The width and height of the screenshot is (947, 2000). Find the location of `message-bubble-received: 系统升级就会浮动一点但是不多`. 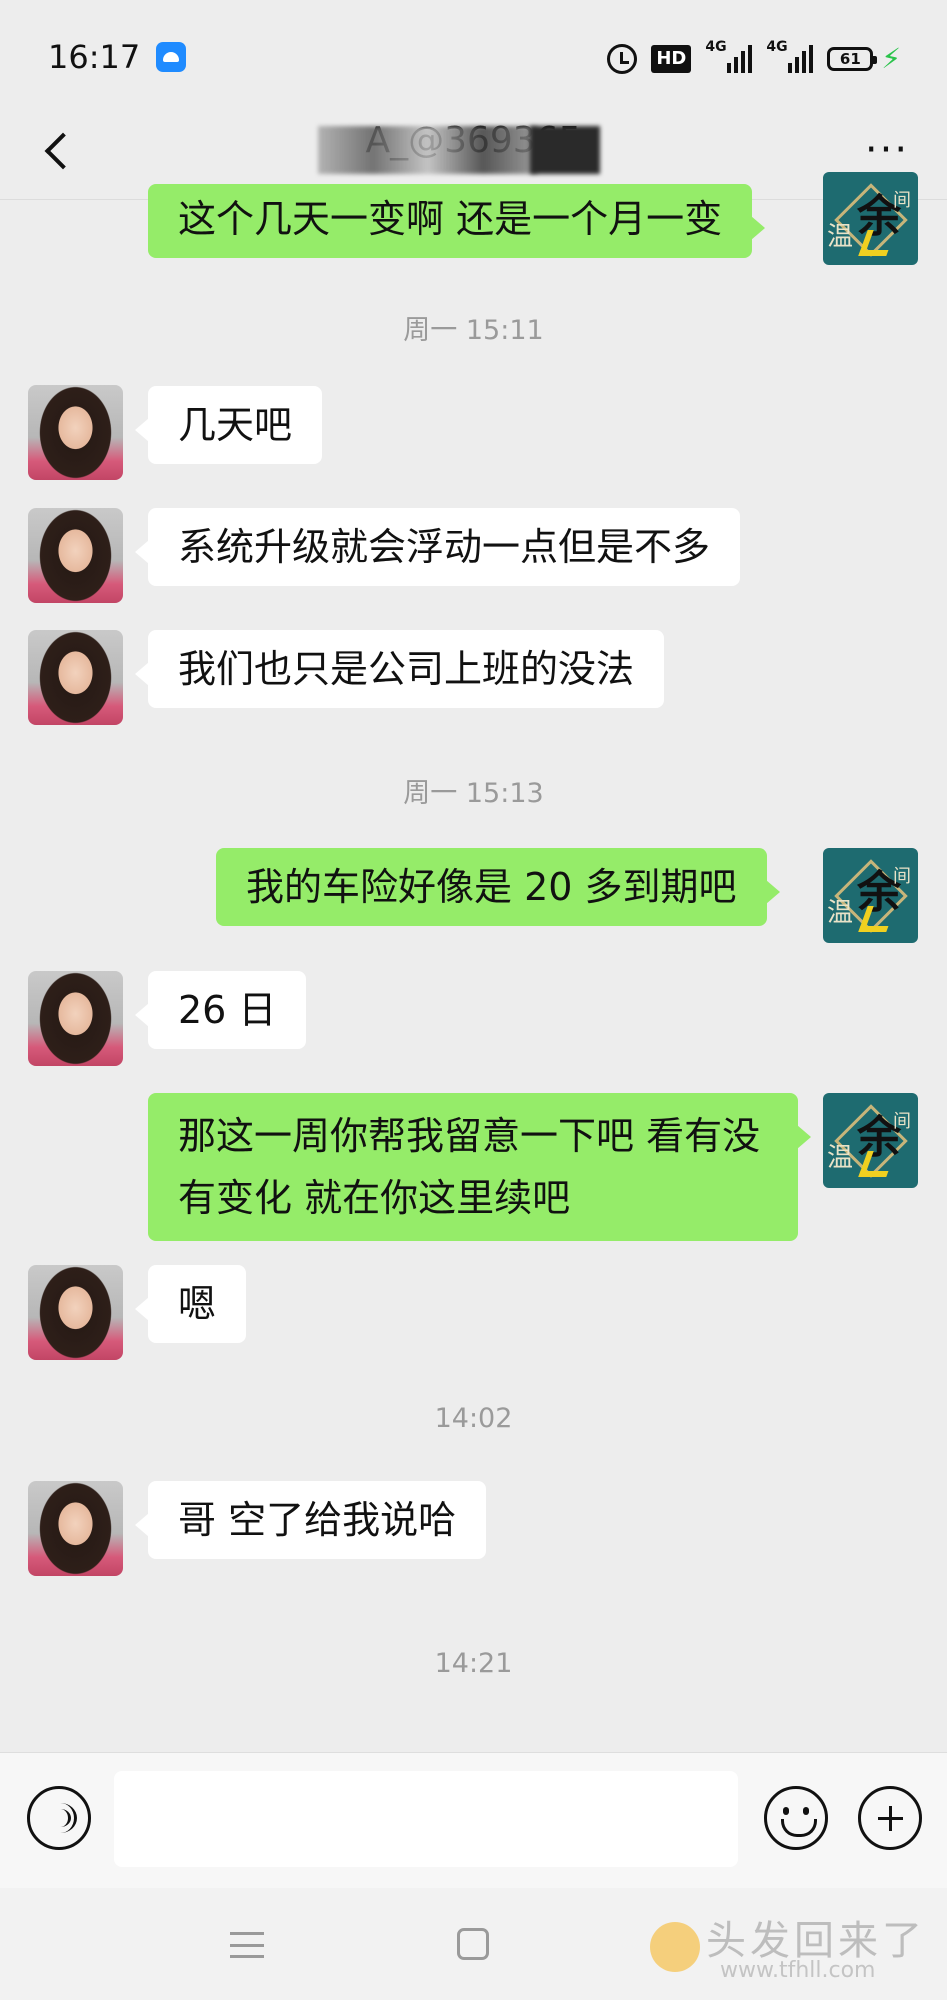

message-bubble-received: 系统升级就会浮动一点但是不多 is located at coordinates (437, 547).